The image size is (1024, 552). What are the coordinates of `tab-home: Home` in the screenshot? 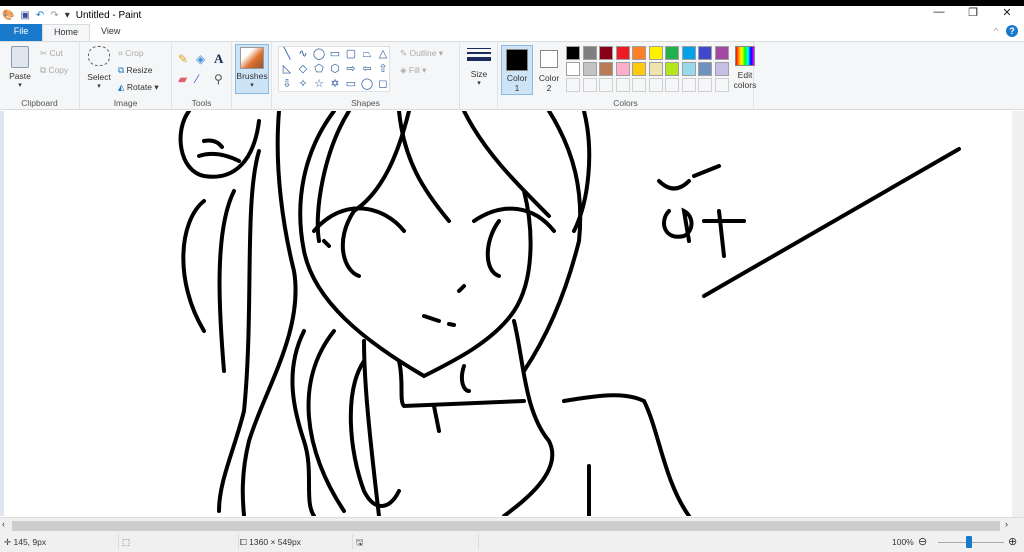 It's located at (66, 32).